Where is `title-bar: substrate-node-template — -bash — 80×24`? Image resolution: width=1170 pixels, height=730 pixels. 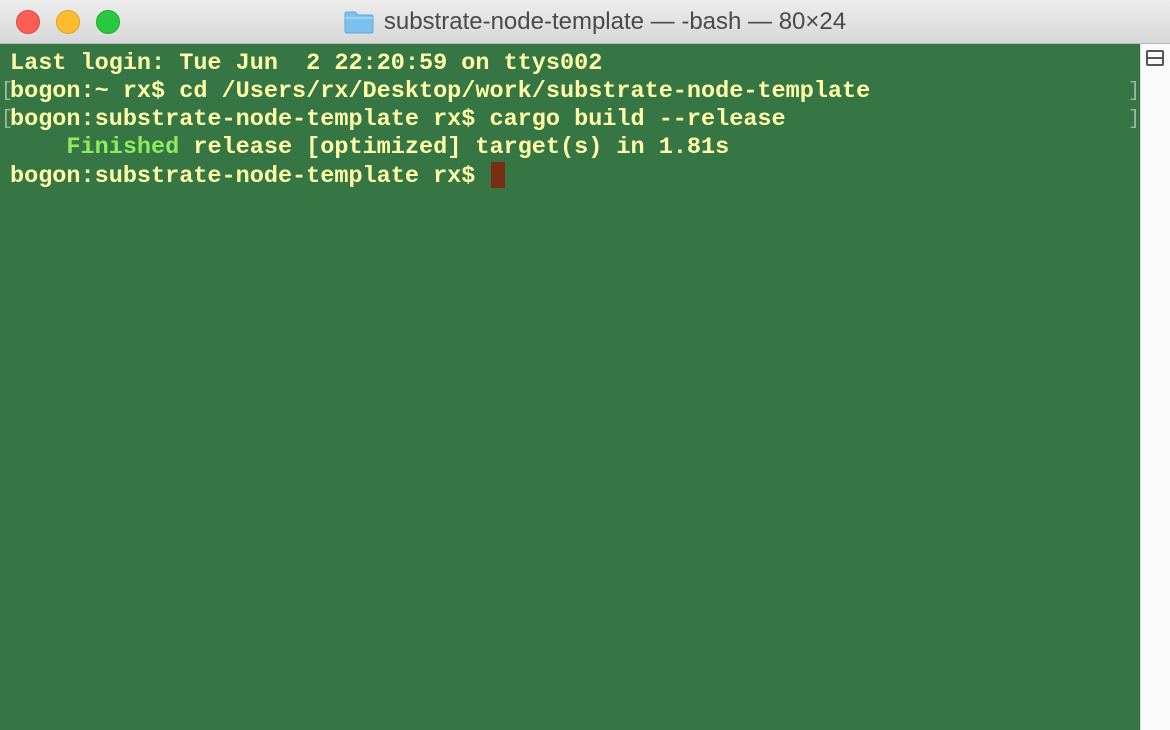 title-bar: substrate-node-template — -bash — 80×24 is located at coordinates (585, 22).